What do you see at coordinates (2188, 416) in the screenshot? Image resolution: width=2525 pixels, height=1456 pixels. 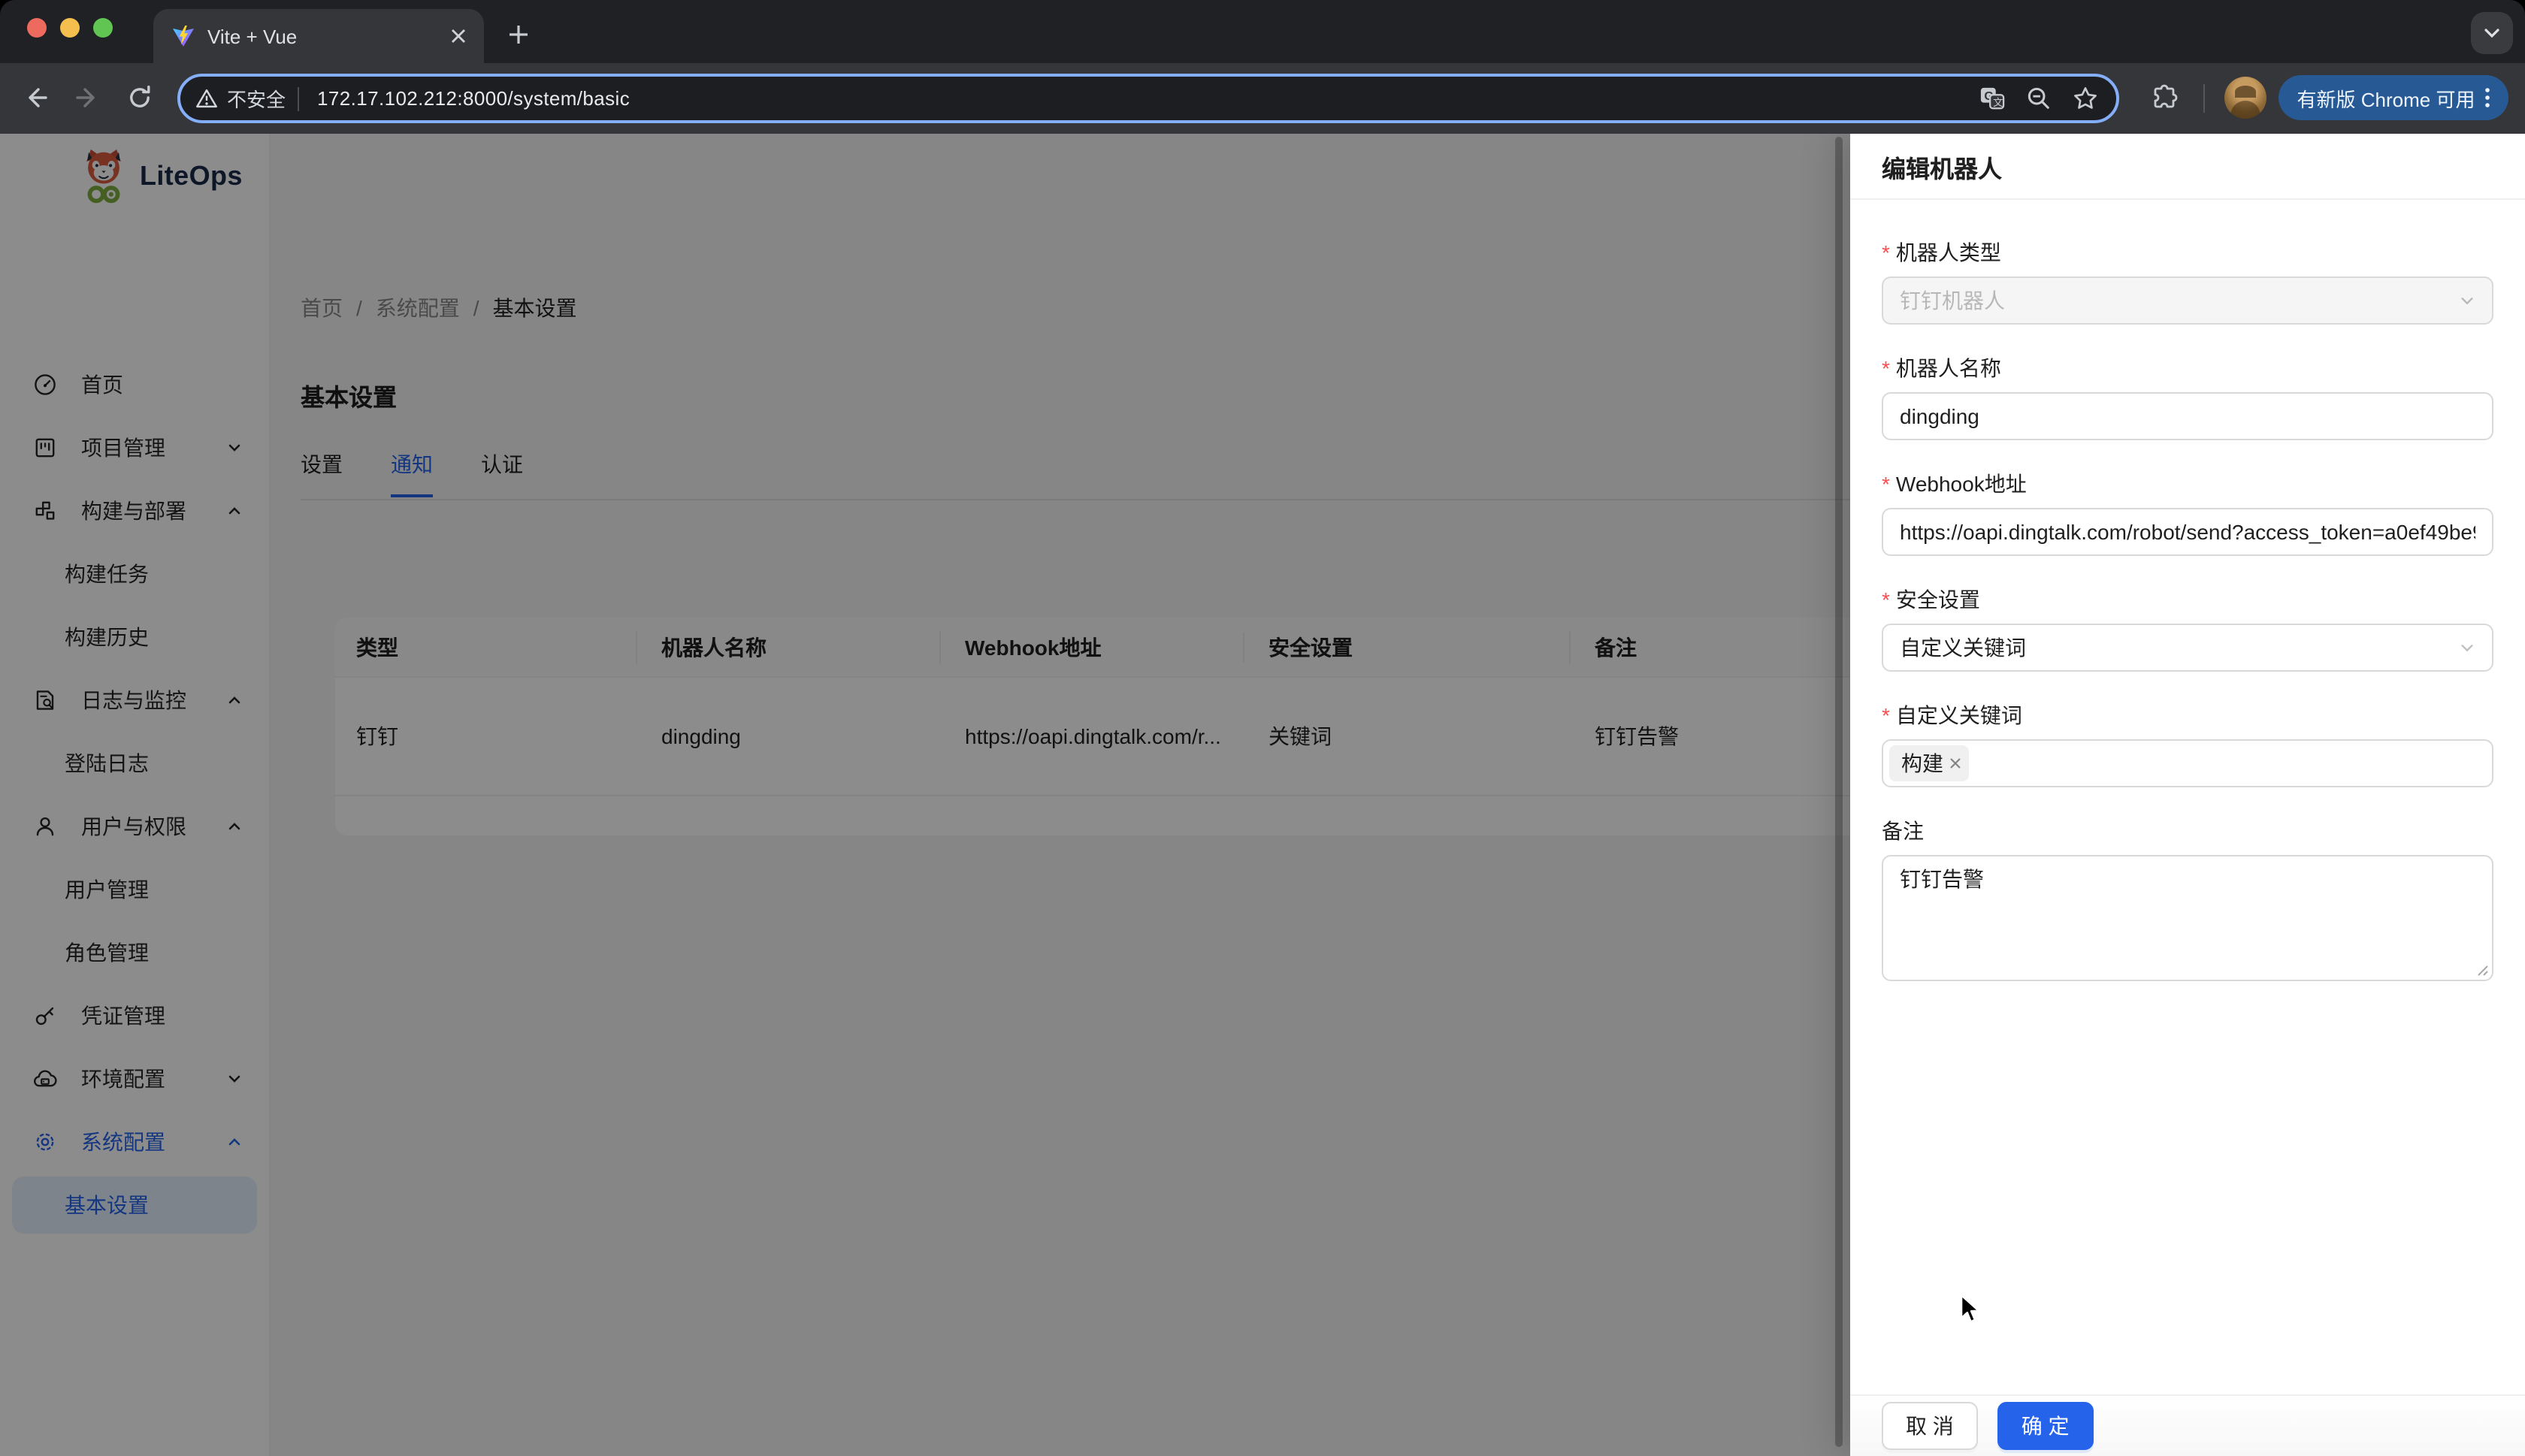 I see `robot-name-input: dingding` at bounding box center [2188, 416].